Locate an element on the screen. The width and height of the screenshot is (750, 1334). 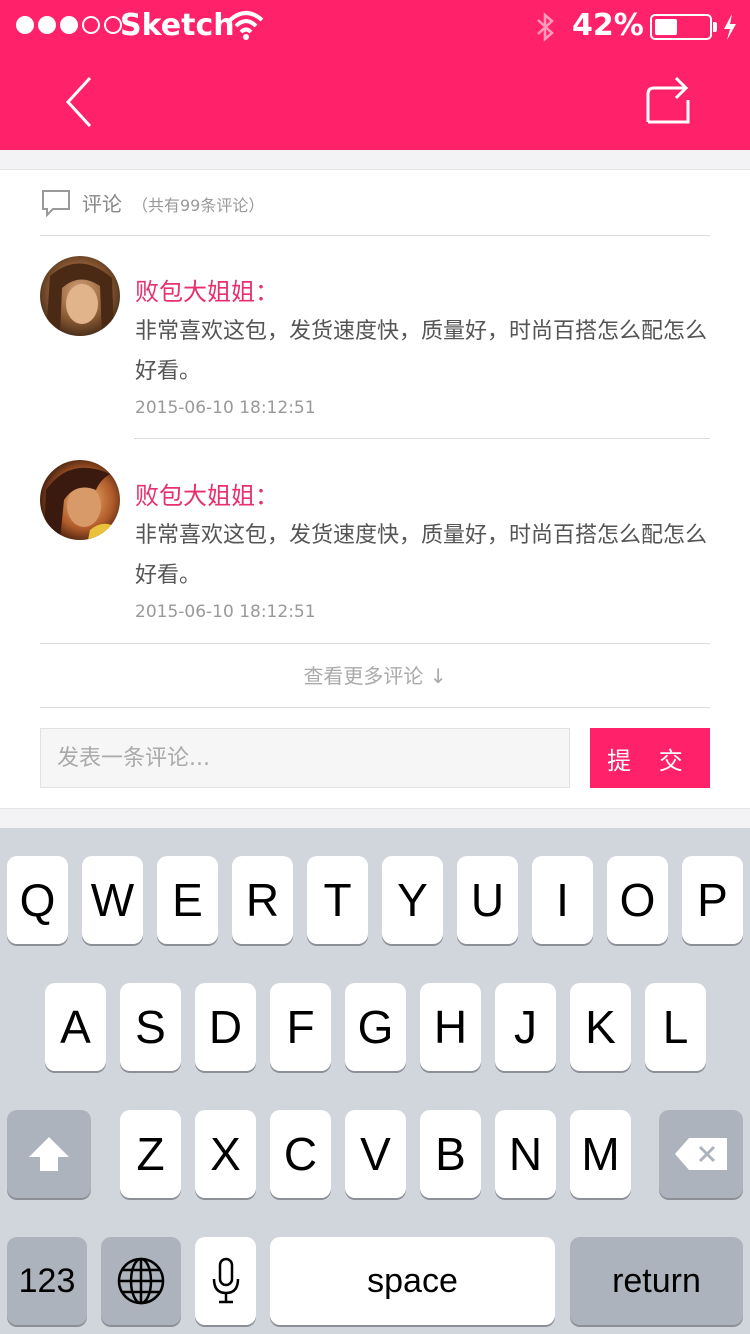
key-f: F is located at coordinates (300, 1027).